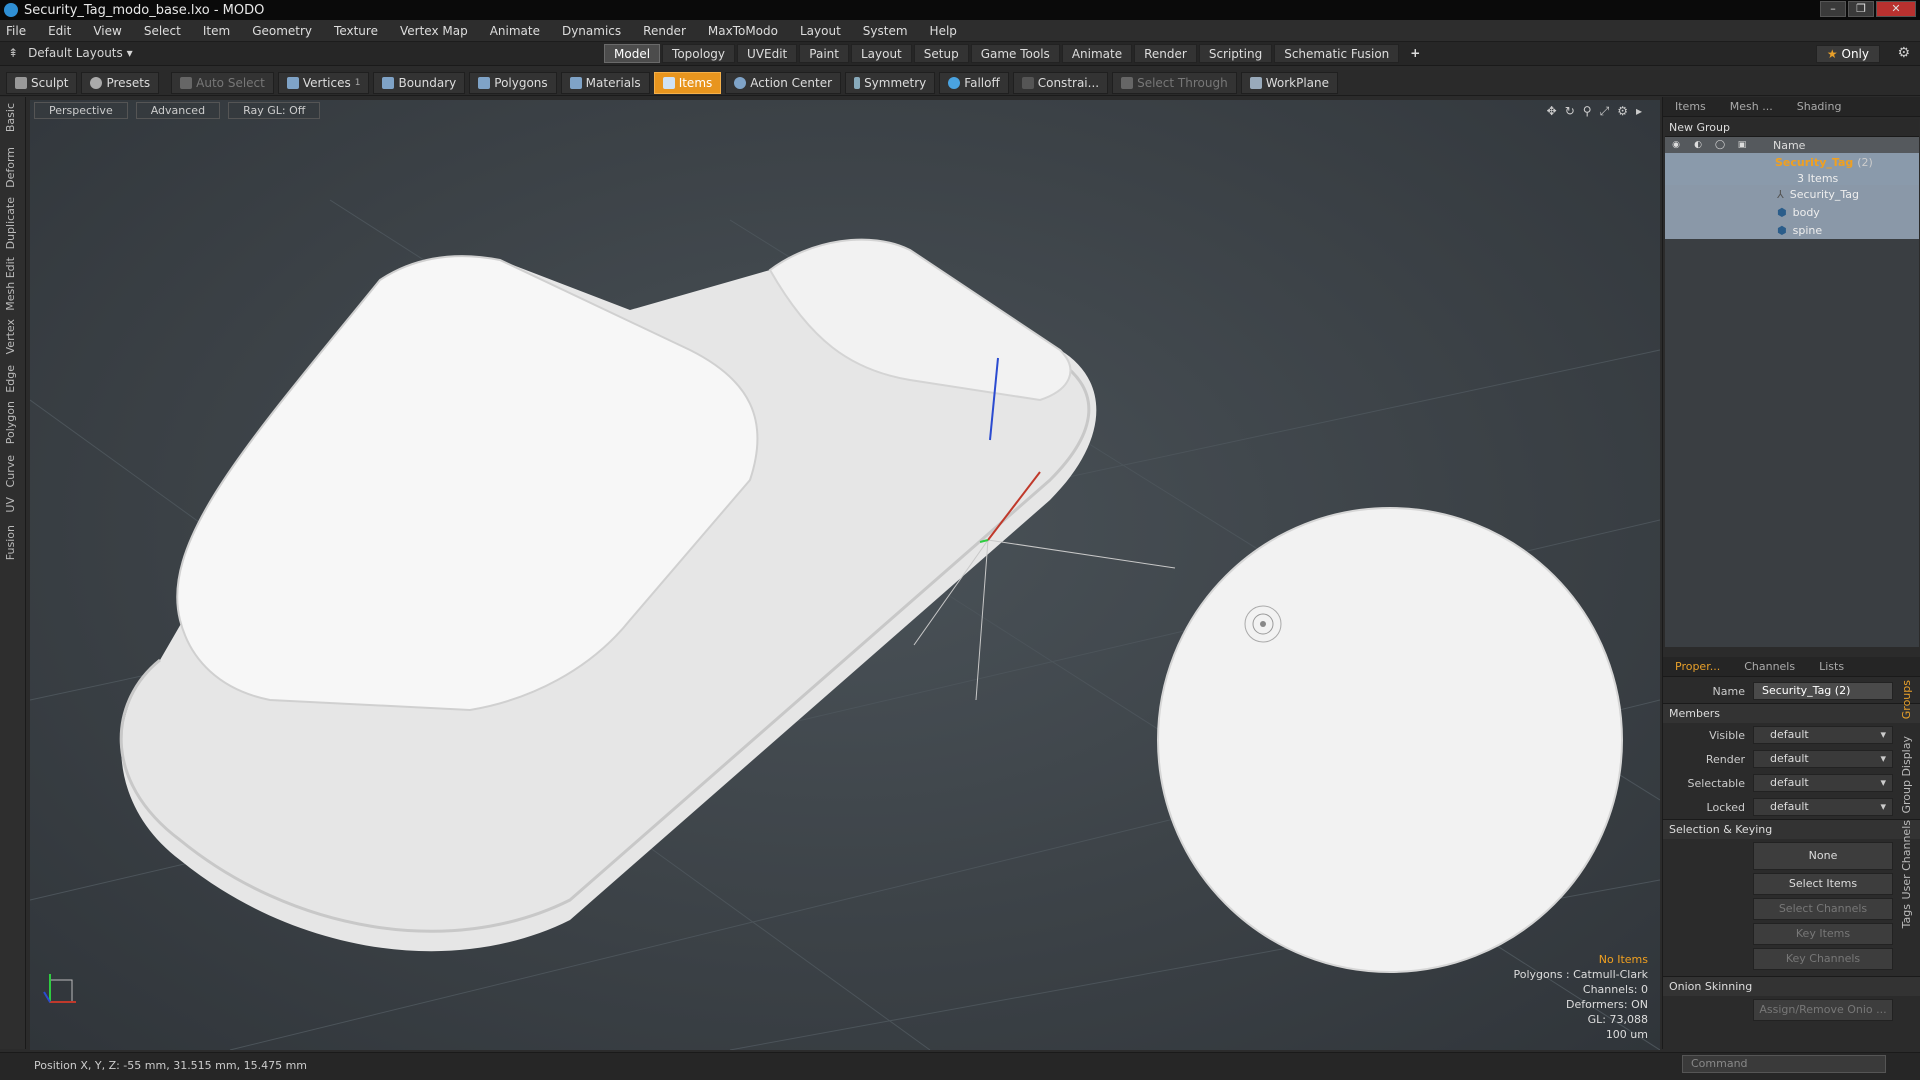  I want to click on render-col-icon: ◐, so click(1698, 145).